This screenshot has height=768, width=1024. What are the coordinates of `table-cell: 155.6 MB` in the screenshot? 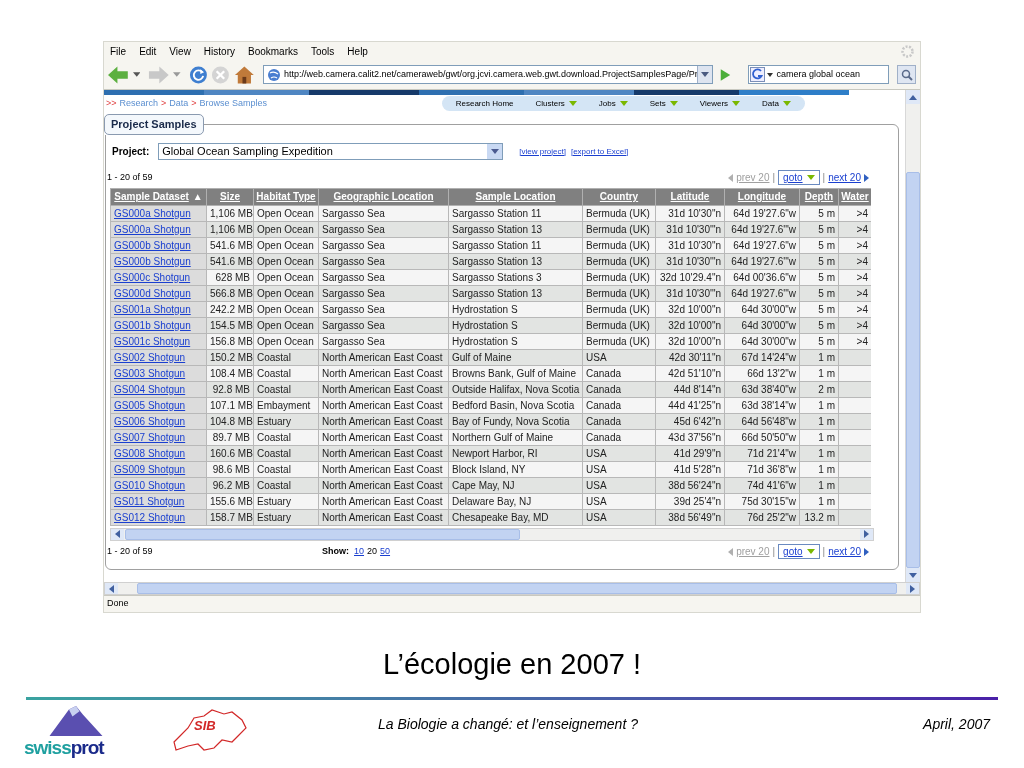 It's located at (230, 501).